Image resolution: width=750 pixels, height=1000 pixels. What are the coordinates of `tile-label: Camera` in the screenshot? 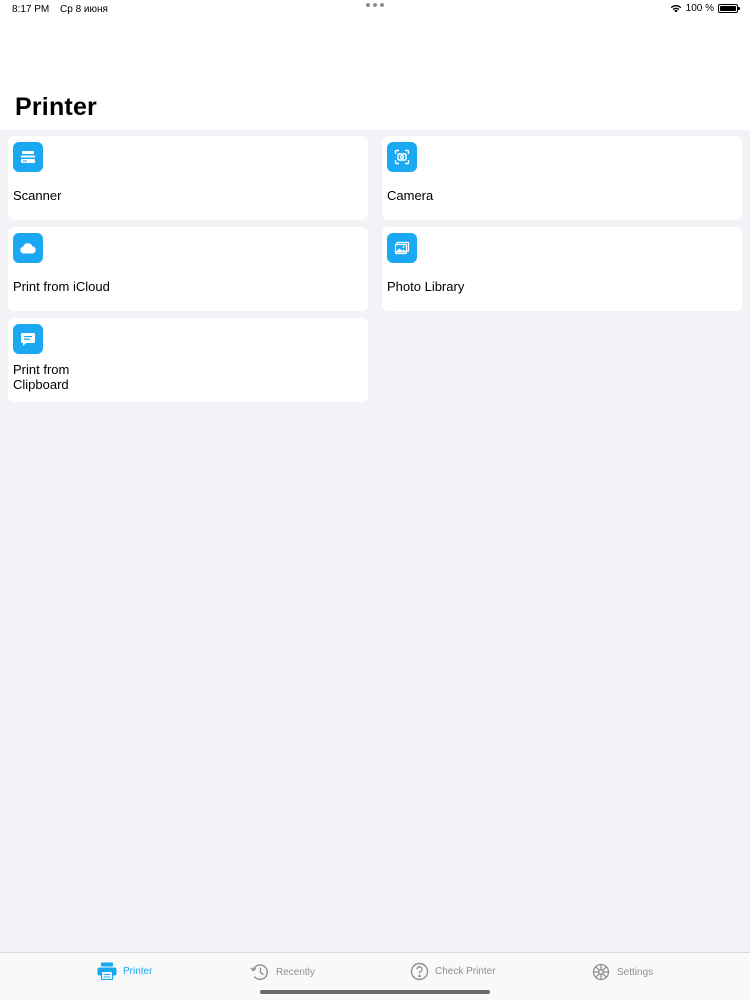 It's located at (410, 195).